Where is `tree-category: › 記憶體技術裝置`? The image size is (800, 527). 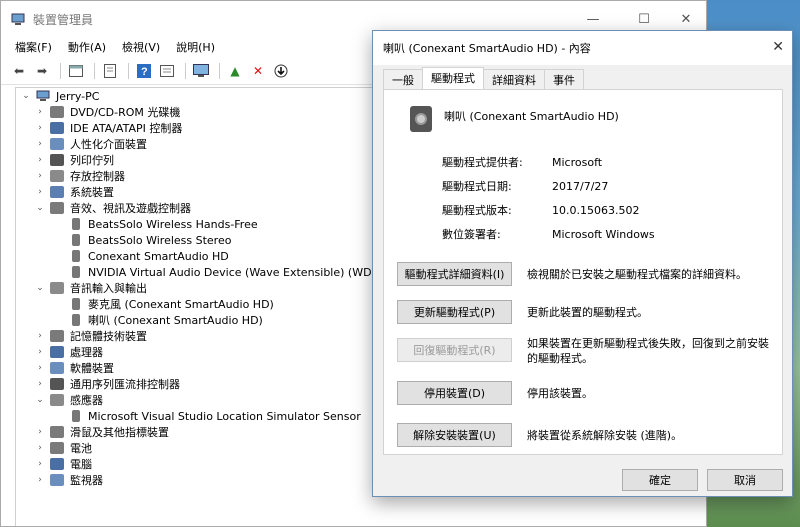 tree-category: › 記憶體技術裝置 is located at coordinates (90, 336).